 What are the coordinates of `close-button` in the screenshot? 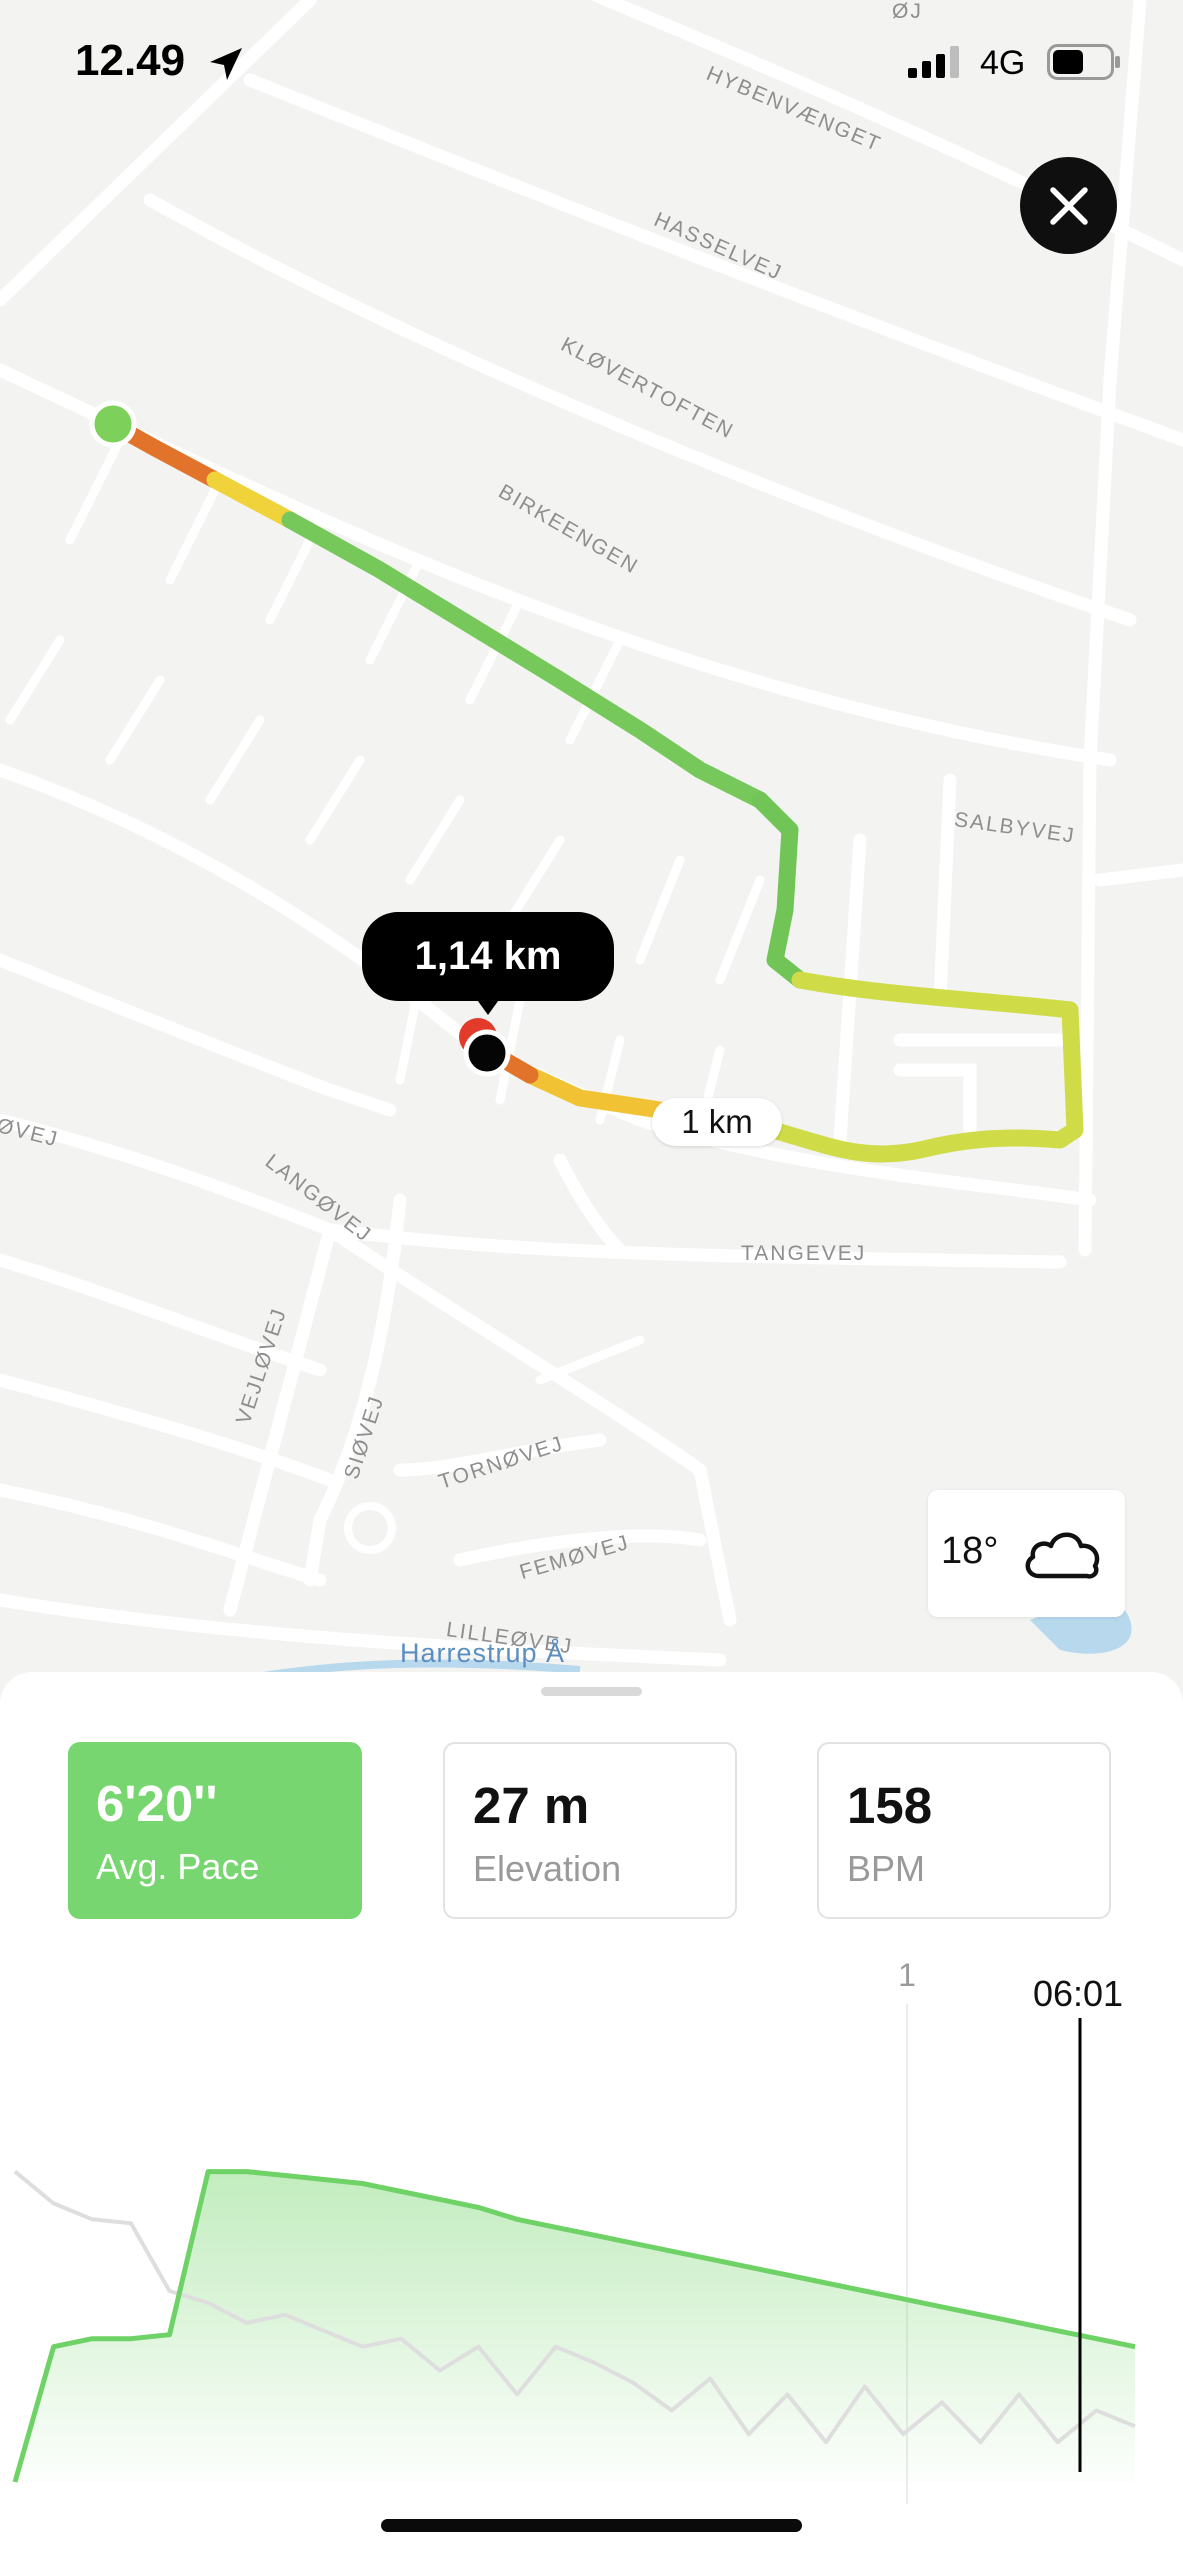 It's located at (1068, 205).